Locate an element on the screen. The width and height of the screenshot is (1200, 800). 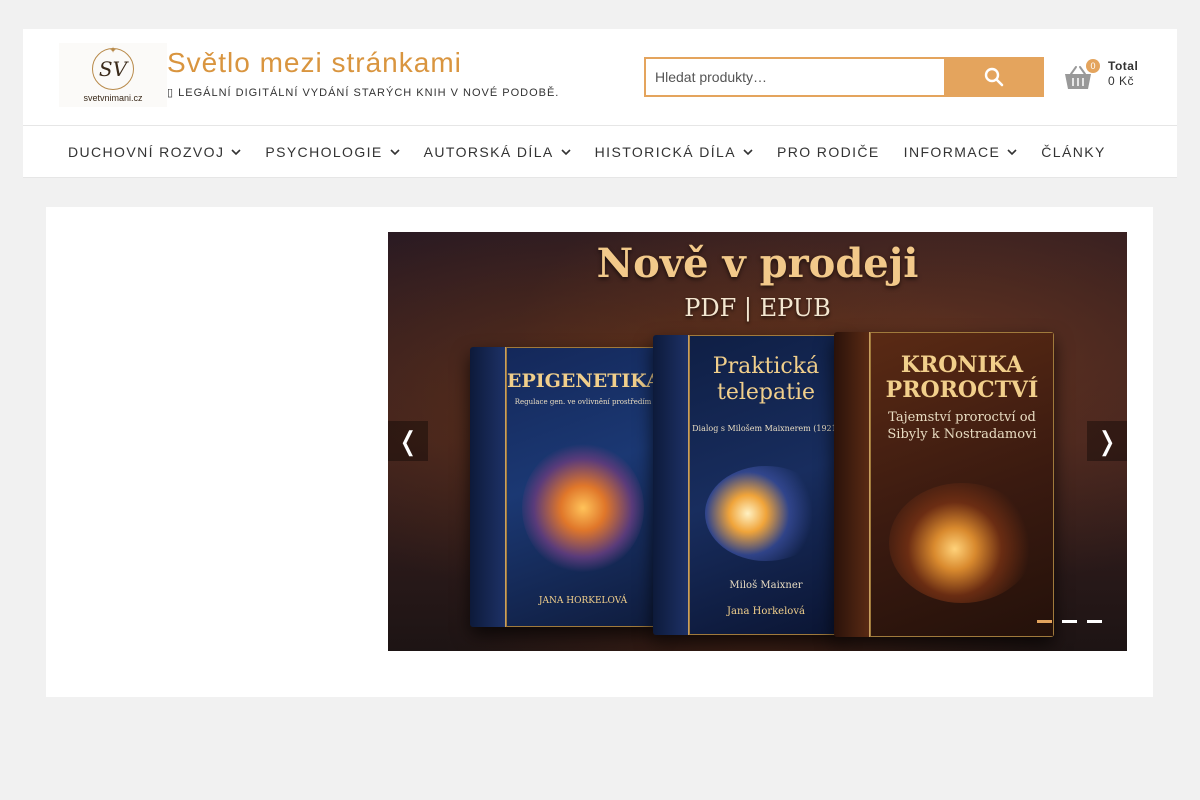
nav-item-historicka-dila: HISTORICKÁ DÍLA is located at coordinates (674, 152).